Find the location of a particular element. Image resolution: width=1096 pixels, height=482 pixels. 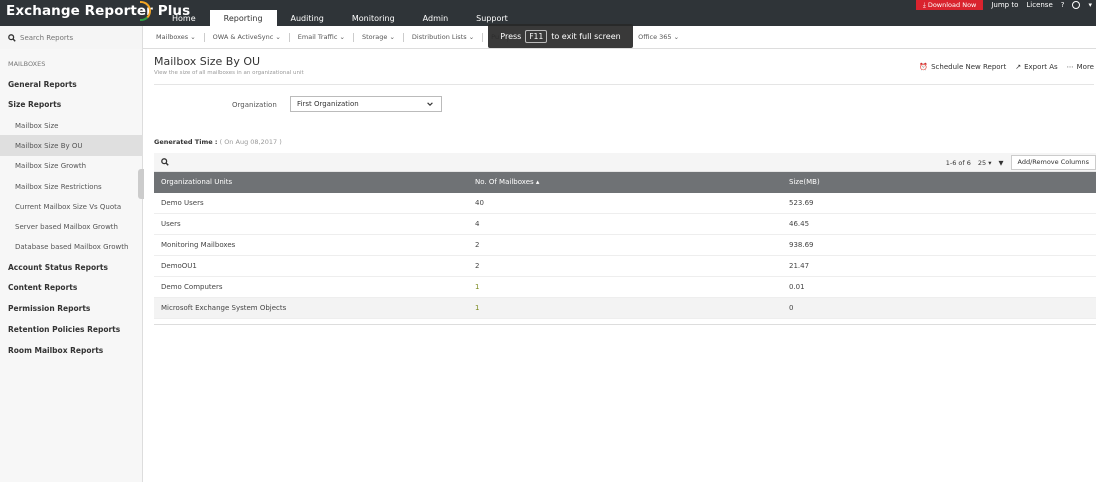

organization-select: First Organization is located at coordinates (366, 104).